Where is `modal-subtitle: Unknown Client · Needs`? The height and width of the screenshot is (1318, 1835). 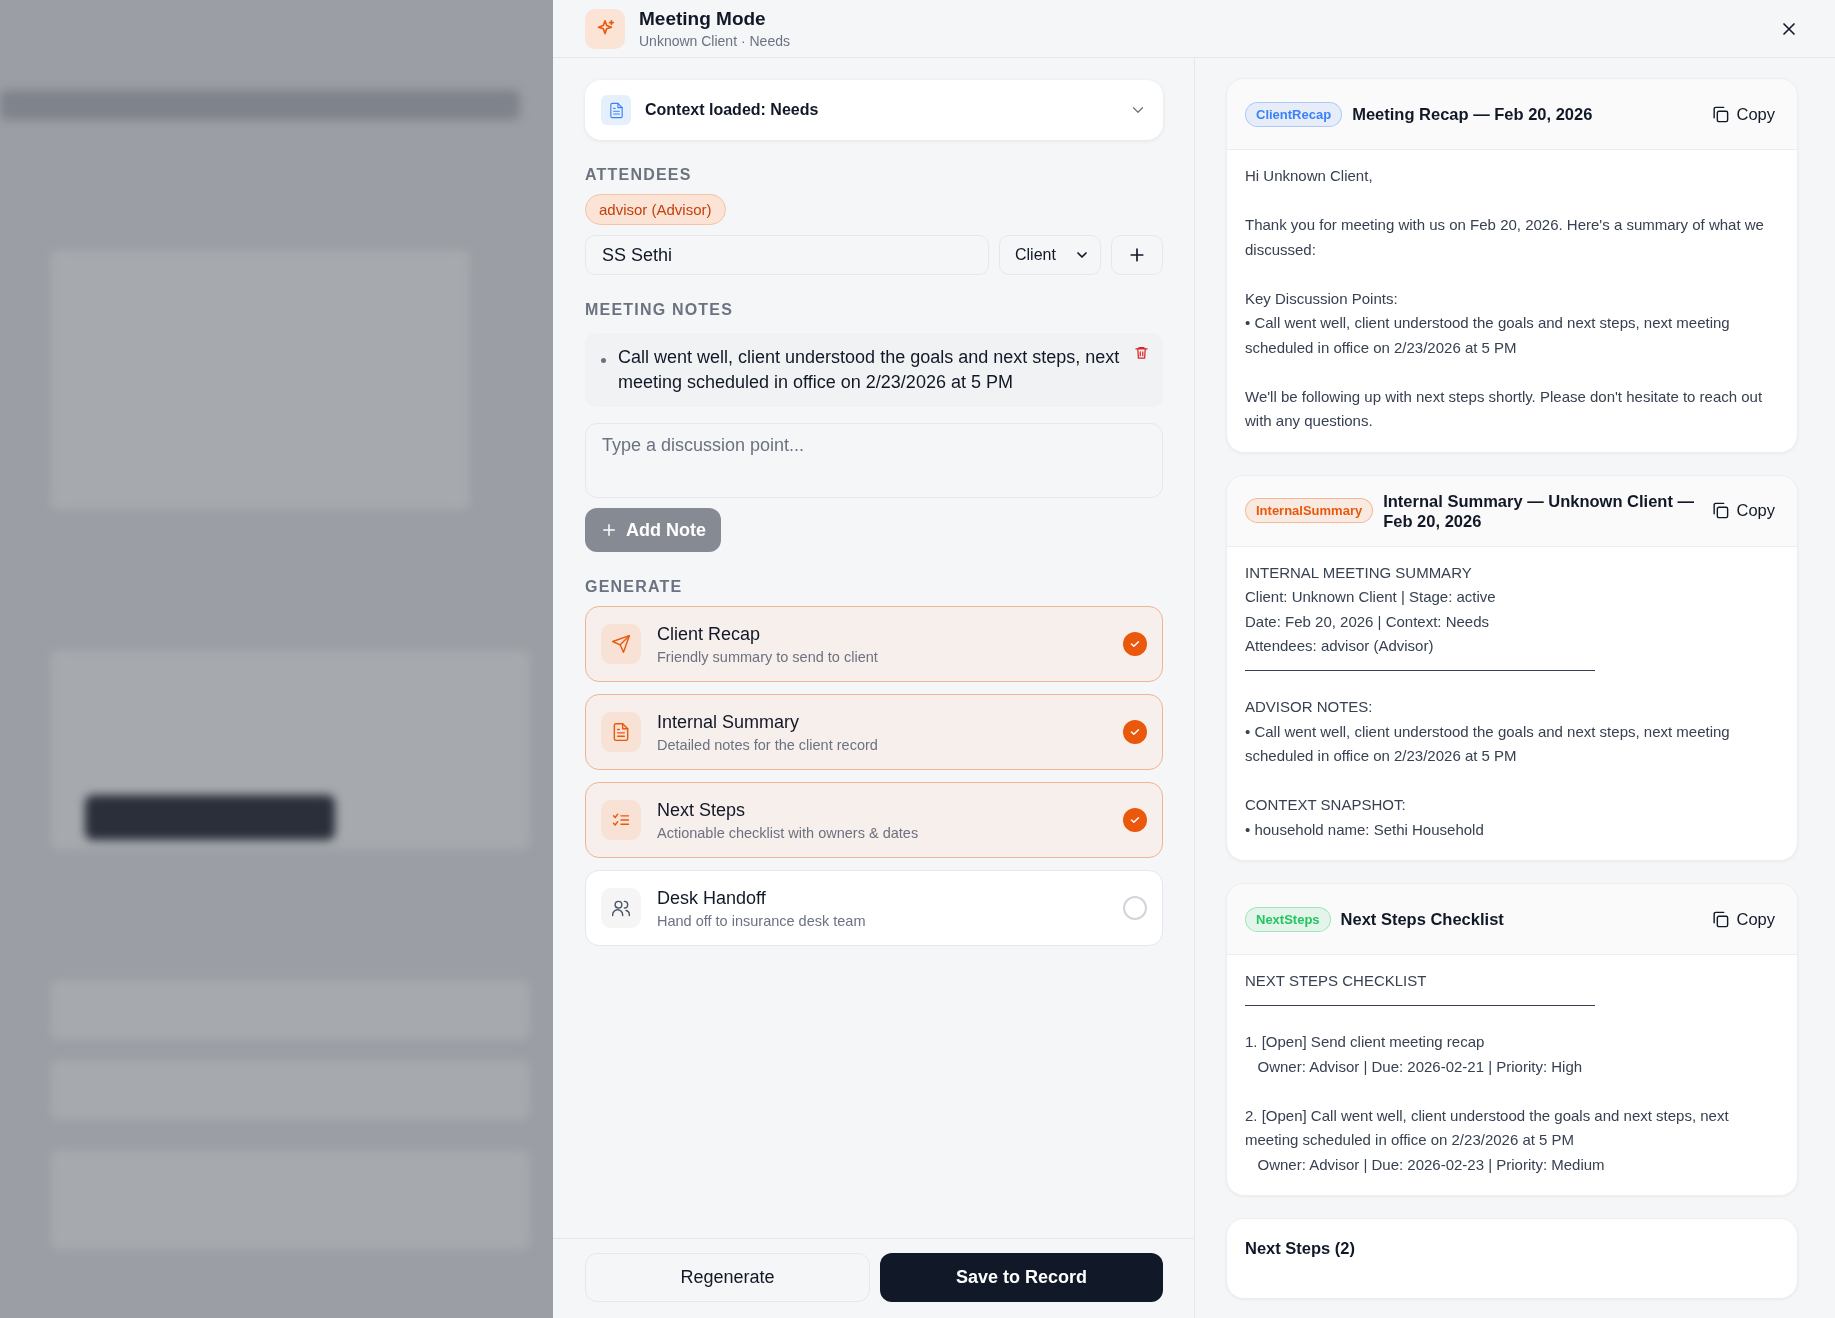 modal-subtitle: Unknown Client · Needs is located at coordinates (714, 41).